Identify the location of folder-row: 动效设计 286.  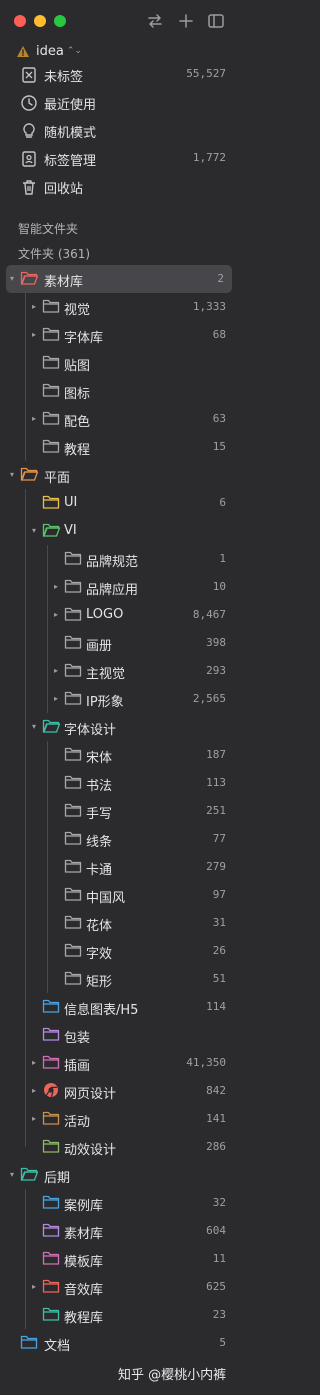
(120, 1147).